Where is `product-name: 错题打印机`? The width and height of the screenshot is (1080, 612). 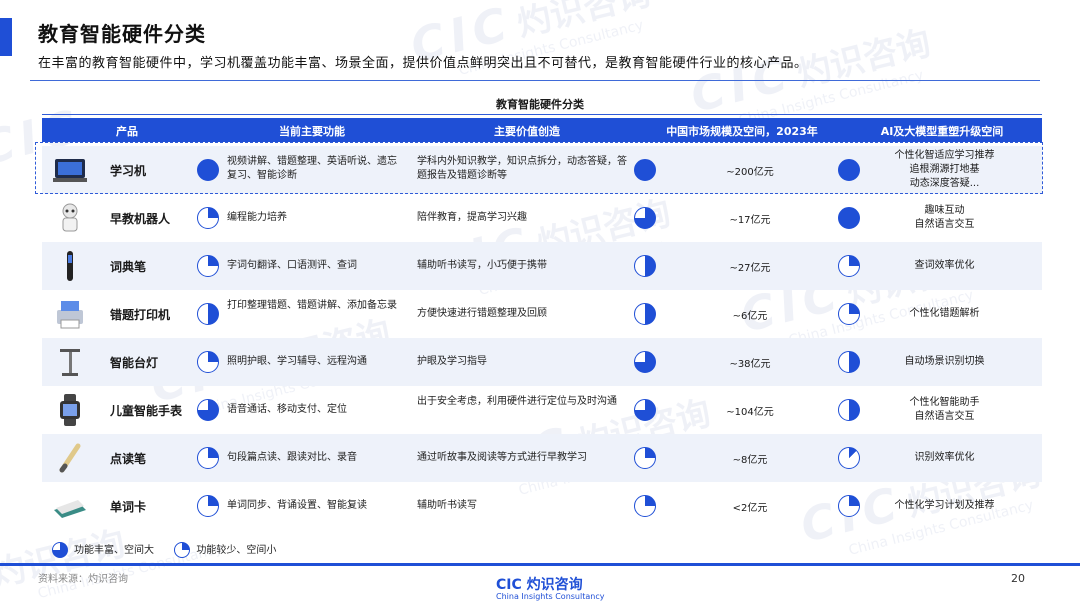
product-name: 错题打印机 is located at coordinates (140, 315).